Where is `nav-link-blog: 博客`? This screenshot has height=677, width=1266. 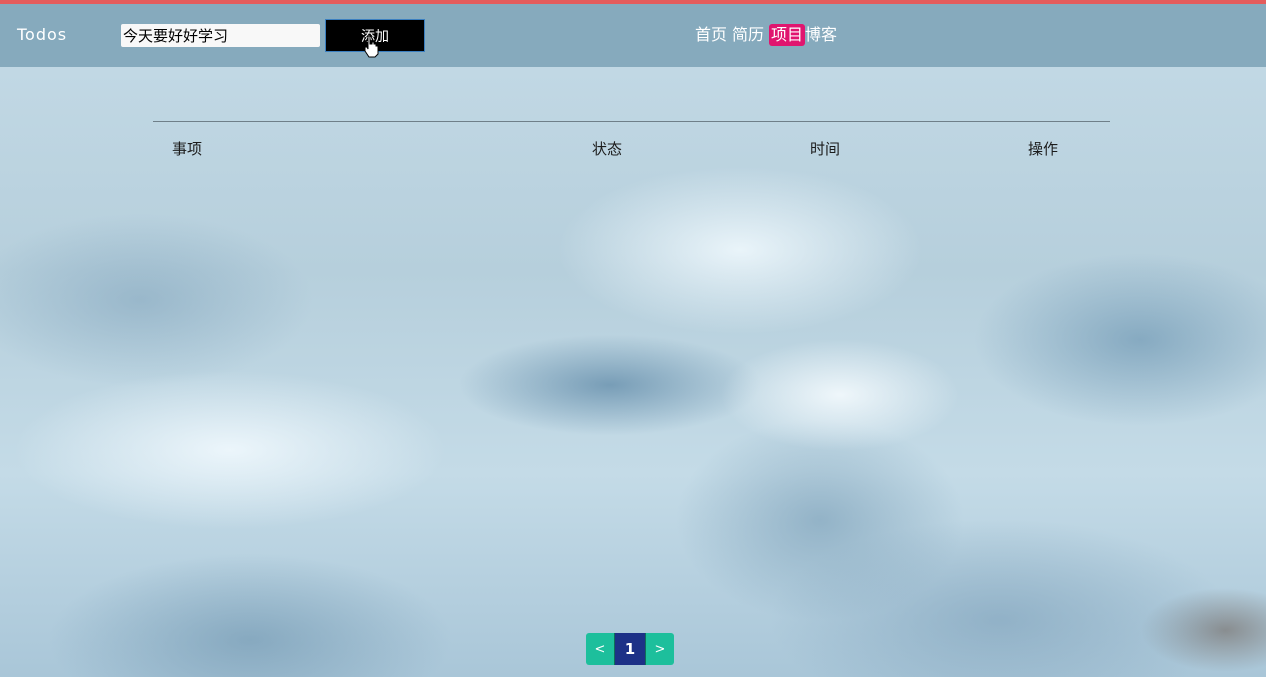 nav-link-blog: 博客 is located at coordinates (821, 35).